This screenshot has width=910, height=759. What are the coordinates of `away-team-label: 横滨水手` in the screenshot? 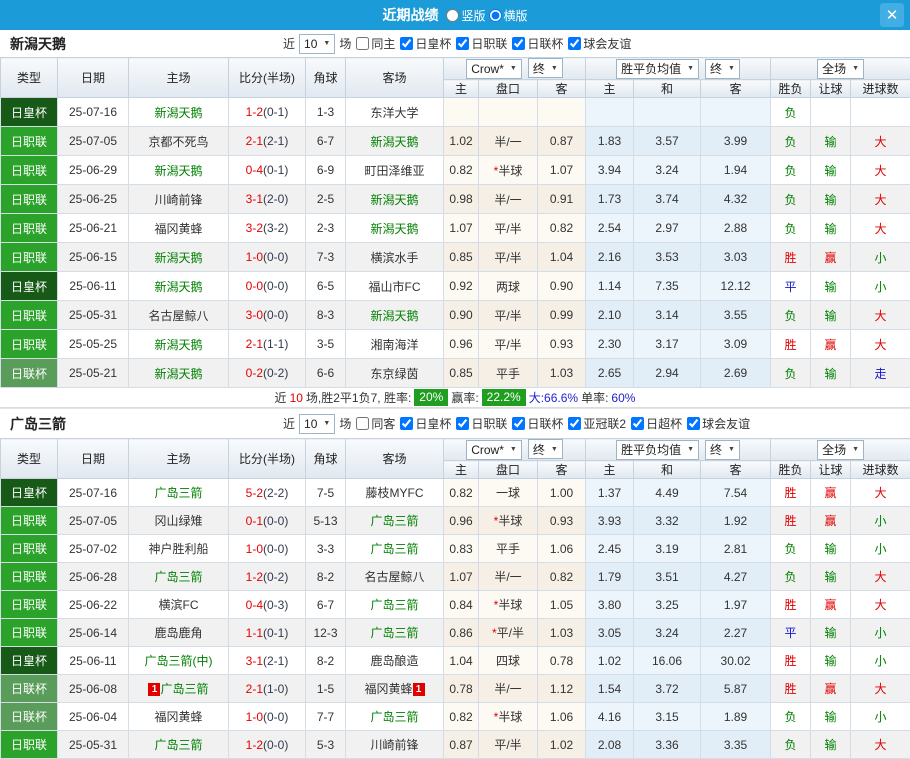 It's located at (394, 258).